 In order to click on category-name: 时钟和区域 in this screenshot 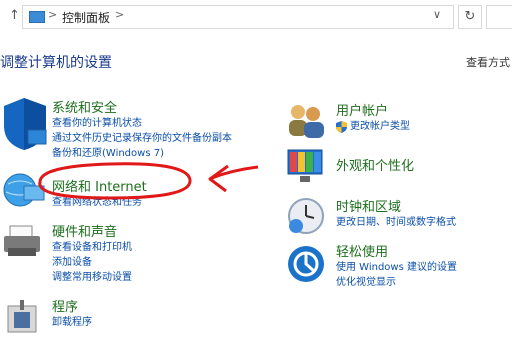, I will do `click(396, 205)`.